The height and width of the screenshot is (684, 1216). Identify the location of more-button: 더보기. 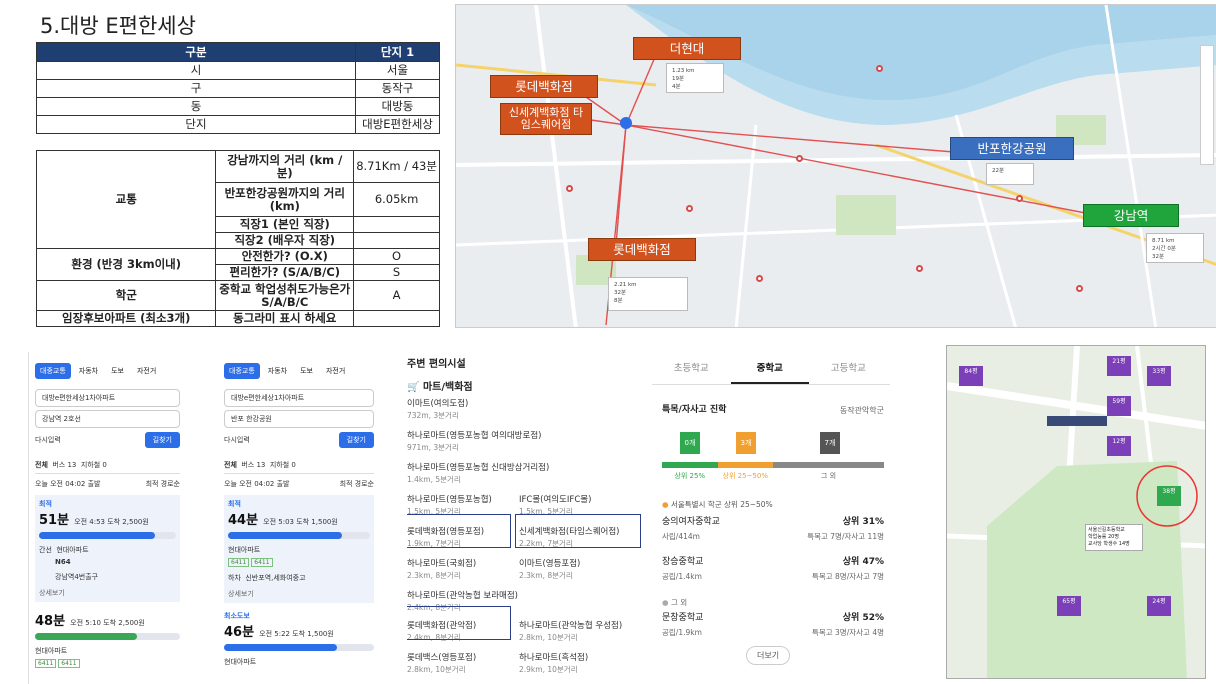
(768, 655).